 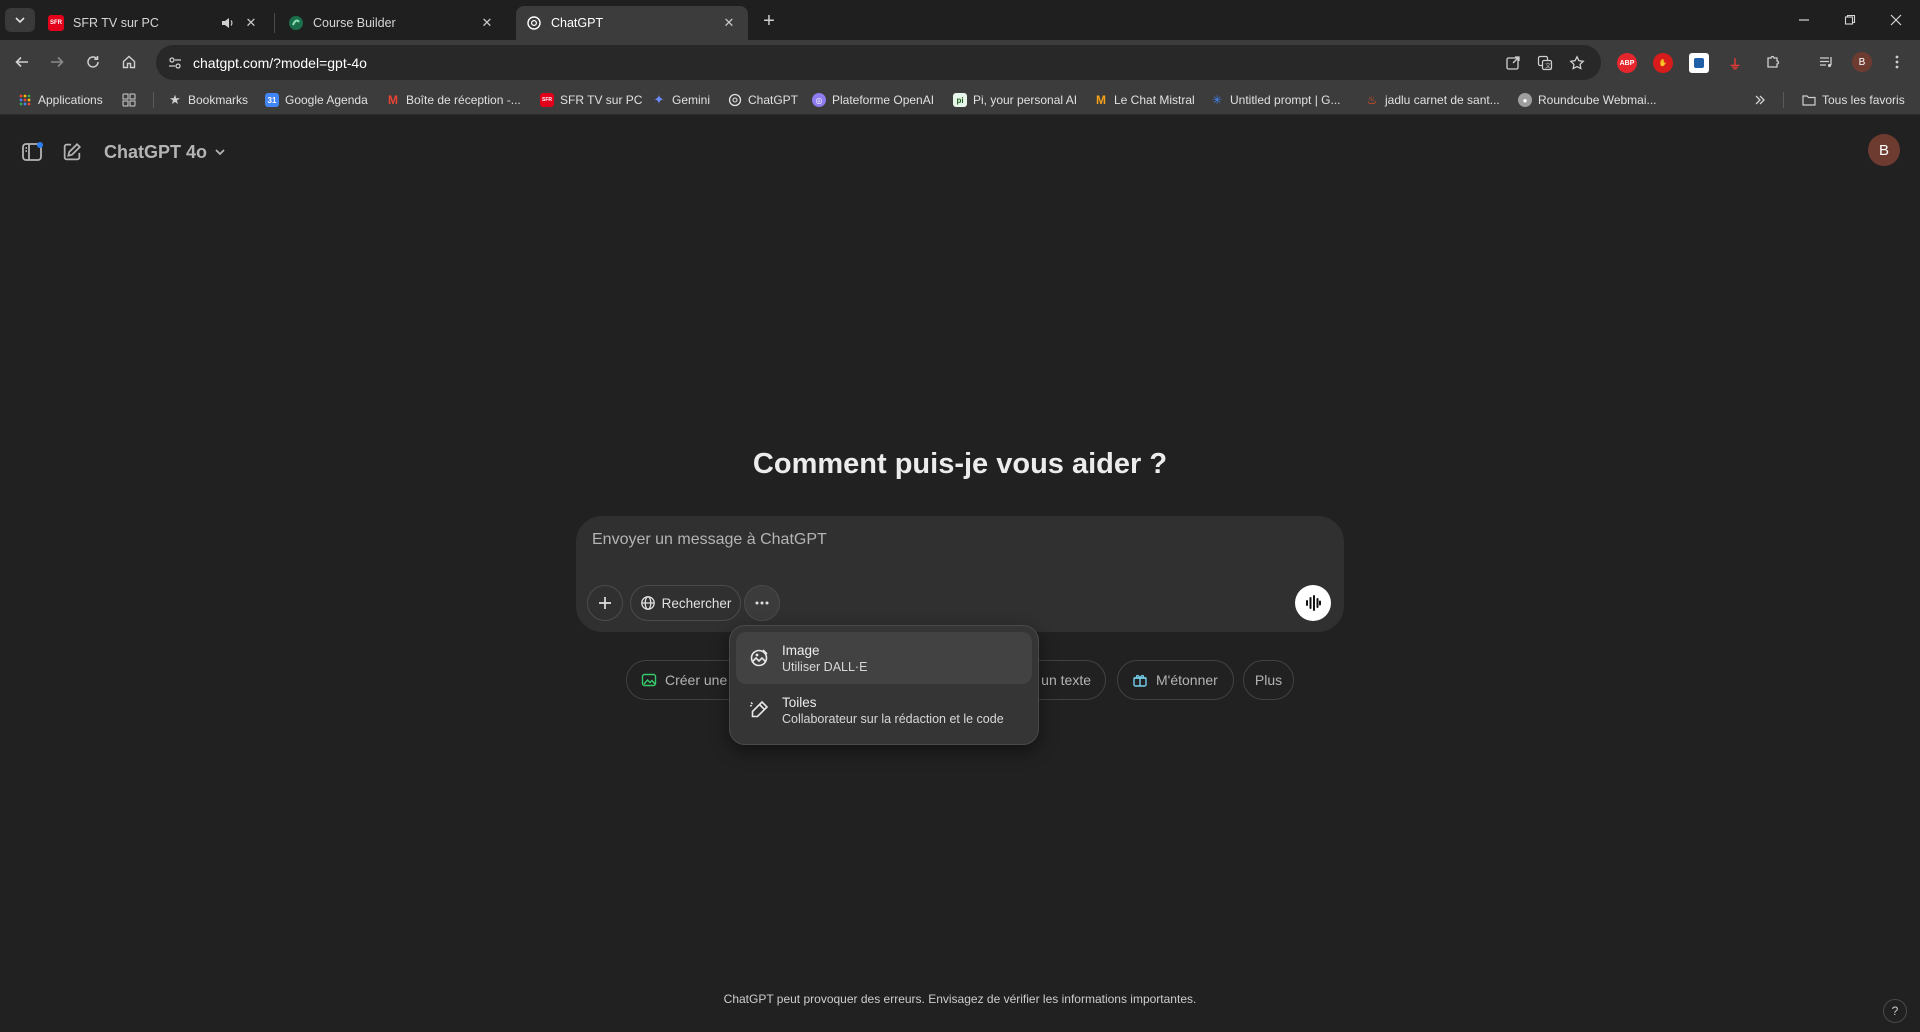 What do you see at coordinates (392, 23) in the screenshot?
I see `tab-course-builder: Course Builder ✕` at bounding box center [392, 23].